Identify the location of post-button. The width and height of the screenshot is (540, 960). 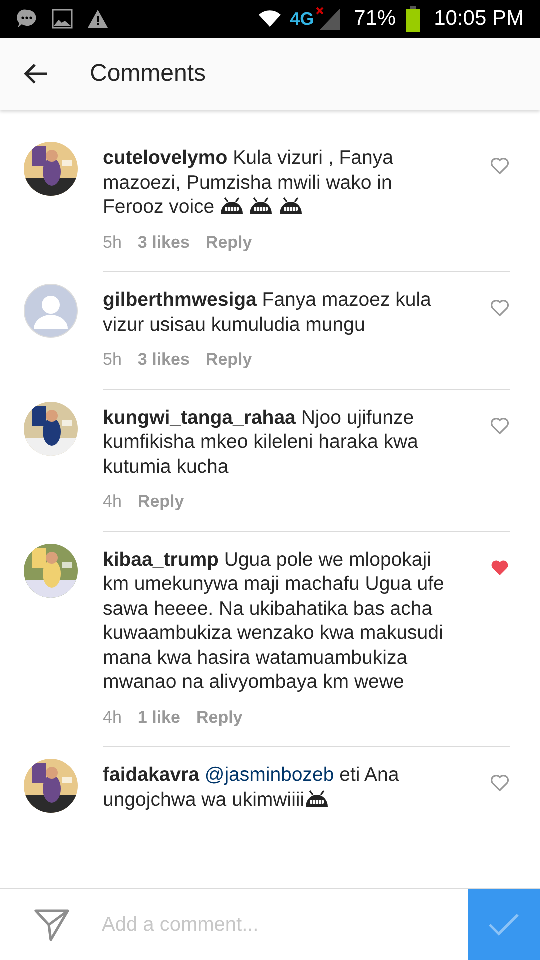
(504, 924).